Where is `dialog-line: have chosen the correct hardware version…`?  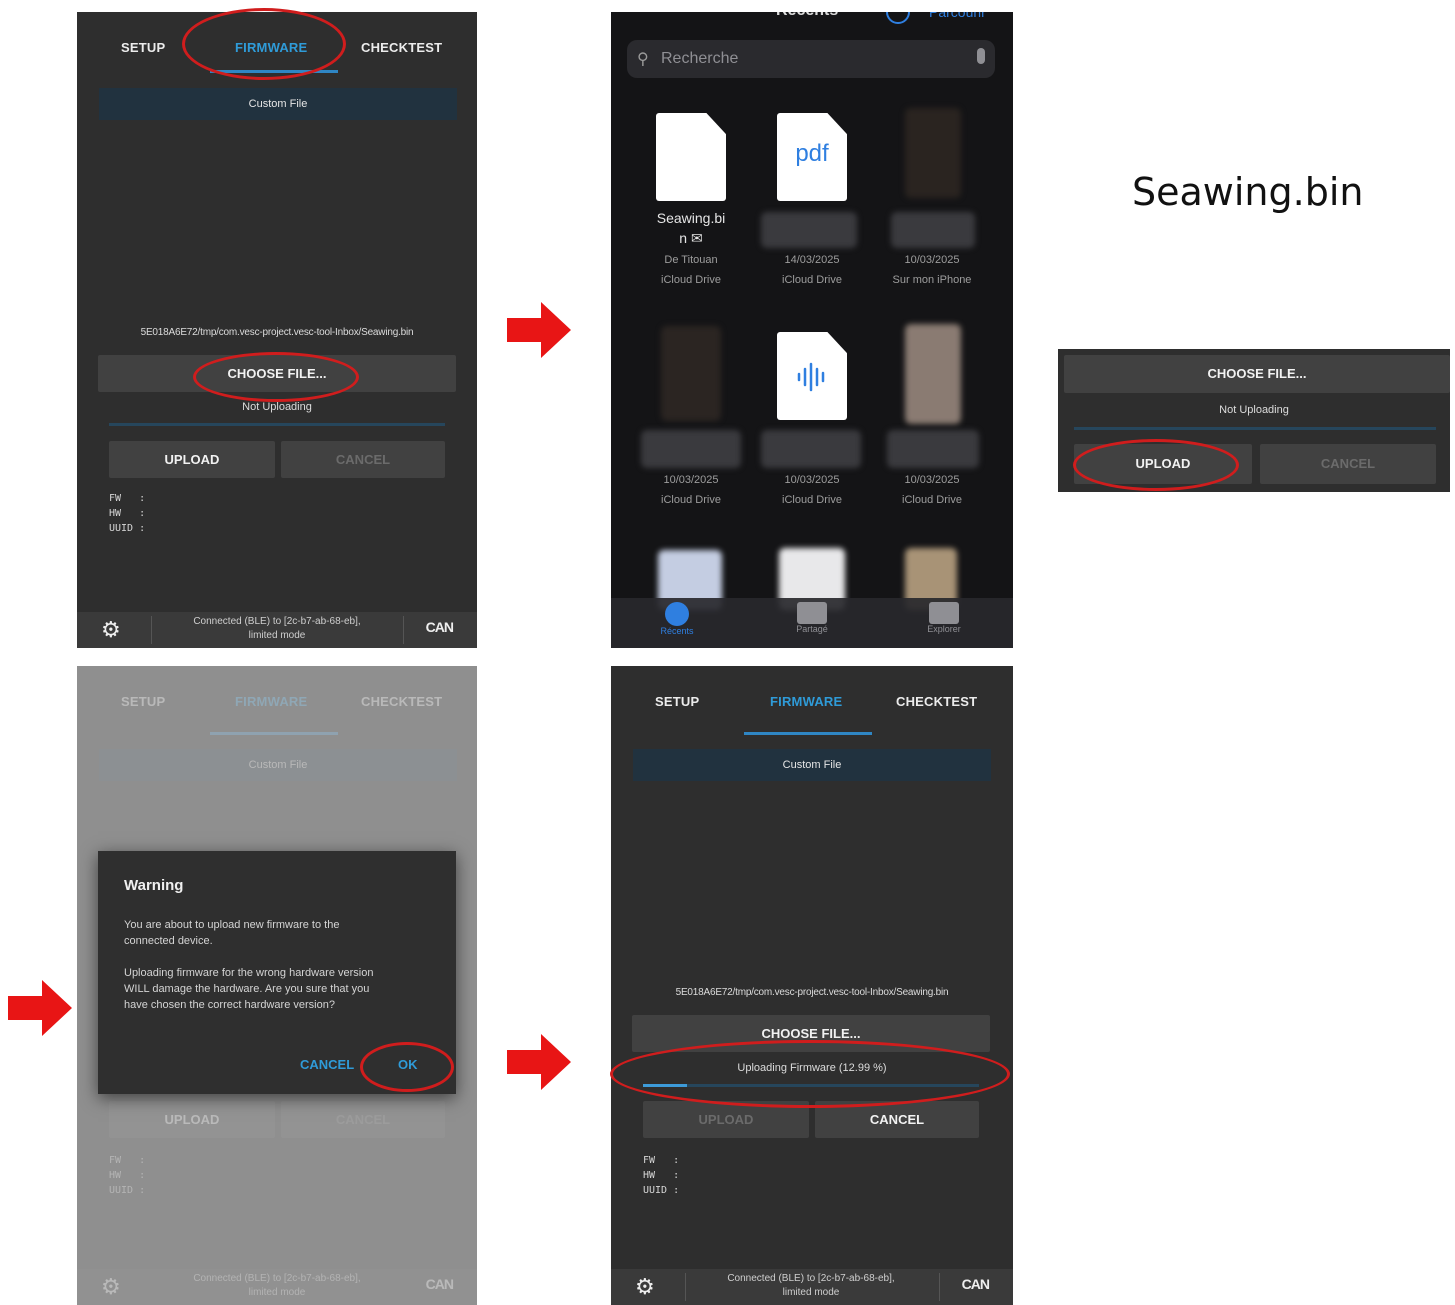
dialog-line: have chosen the correct hardware version… is located at coordinates (229, 1005).